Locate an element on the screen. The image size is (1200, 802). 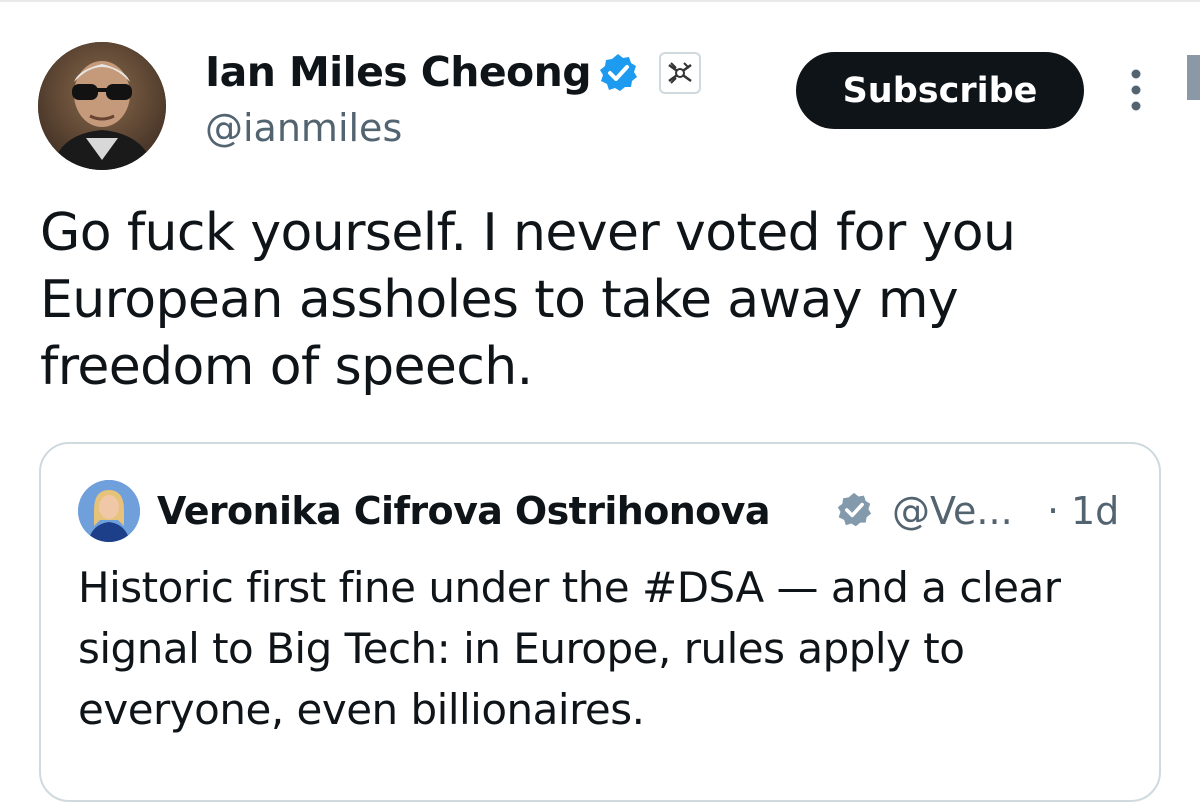
quote-author-avatar is located at coordinates (109, 511).